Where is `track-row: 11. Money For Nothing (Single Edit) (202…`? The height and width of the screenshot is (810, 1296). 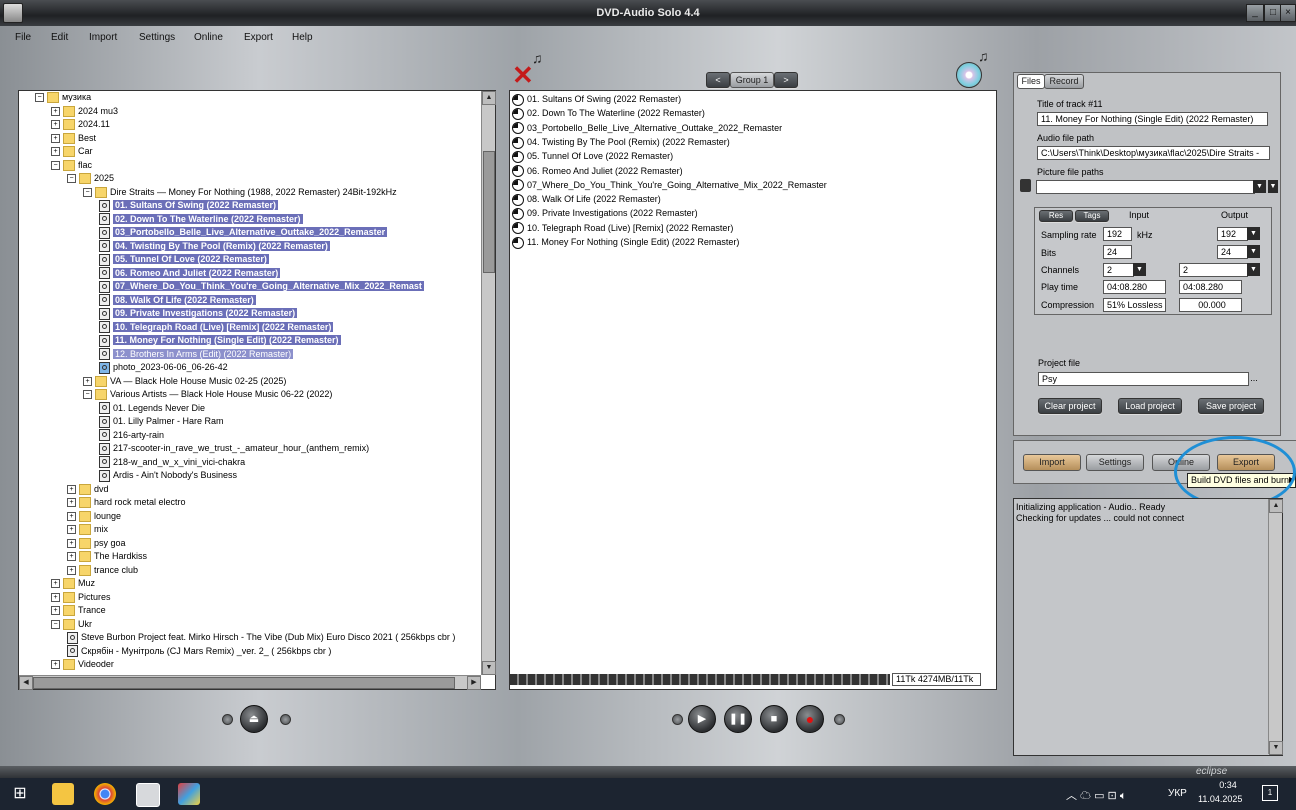 track-row: 11. Money For Nothing (Single Edit) (202… is located at coordinates (625, 242).